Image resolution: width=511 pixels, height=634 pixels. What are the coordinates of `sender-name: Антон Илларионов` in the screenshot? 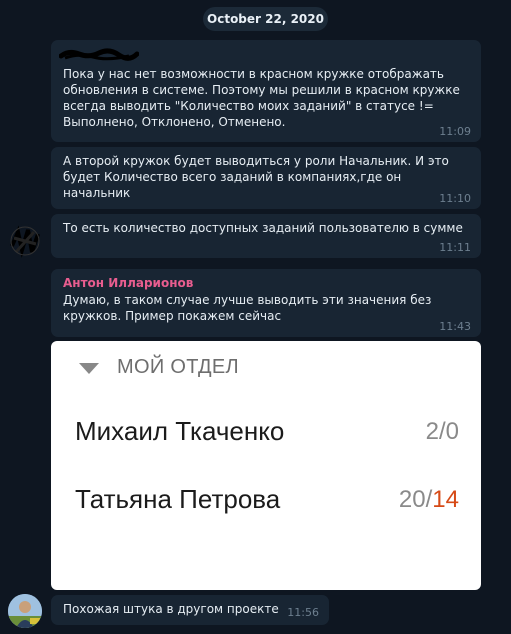 It's located at (266, 283).